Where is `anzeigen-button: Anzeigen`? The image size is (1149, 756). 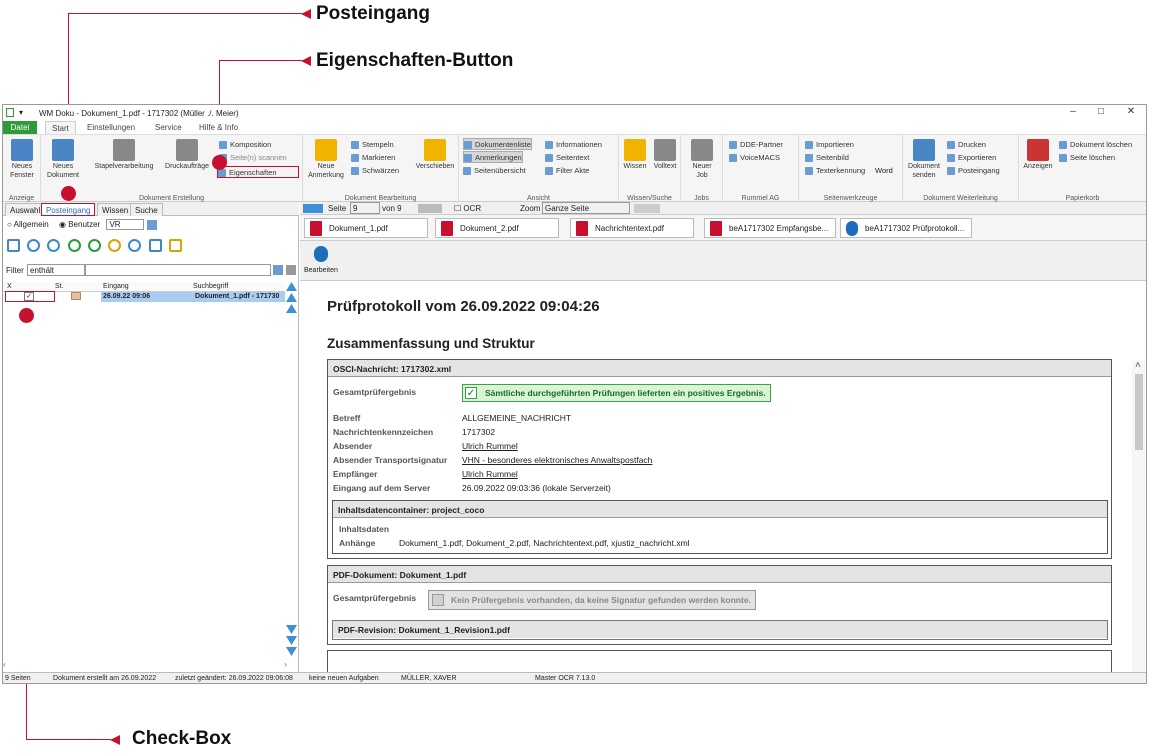 anzeigen-button: Anzeigen is located at coordinates (1038, 155).